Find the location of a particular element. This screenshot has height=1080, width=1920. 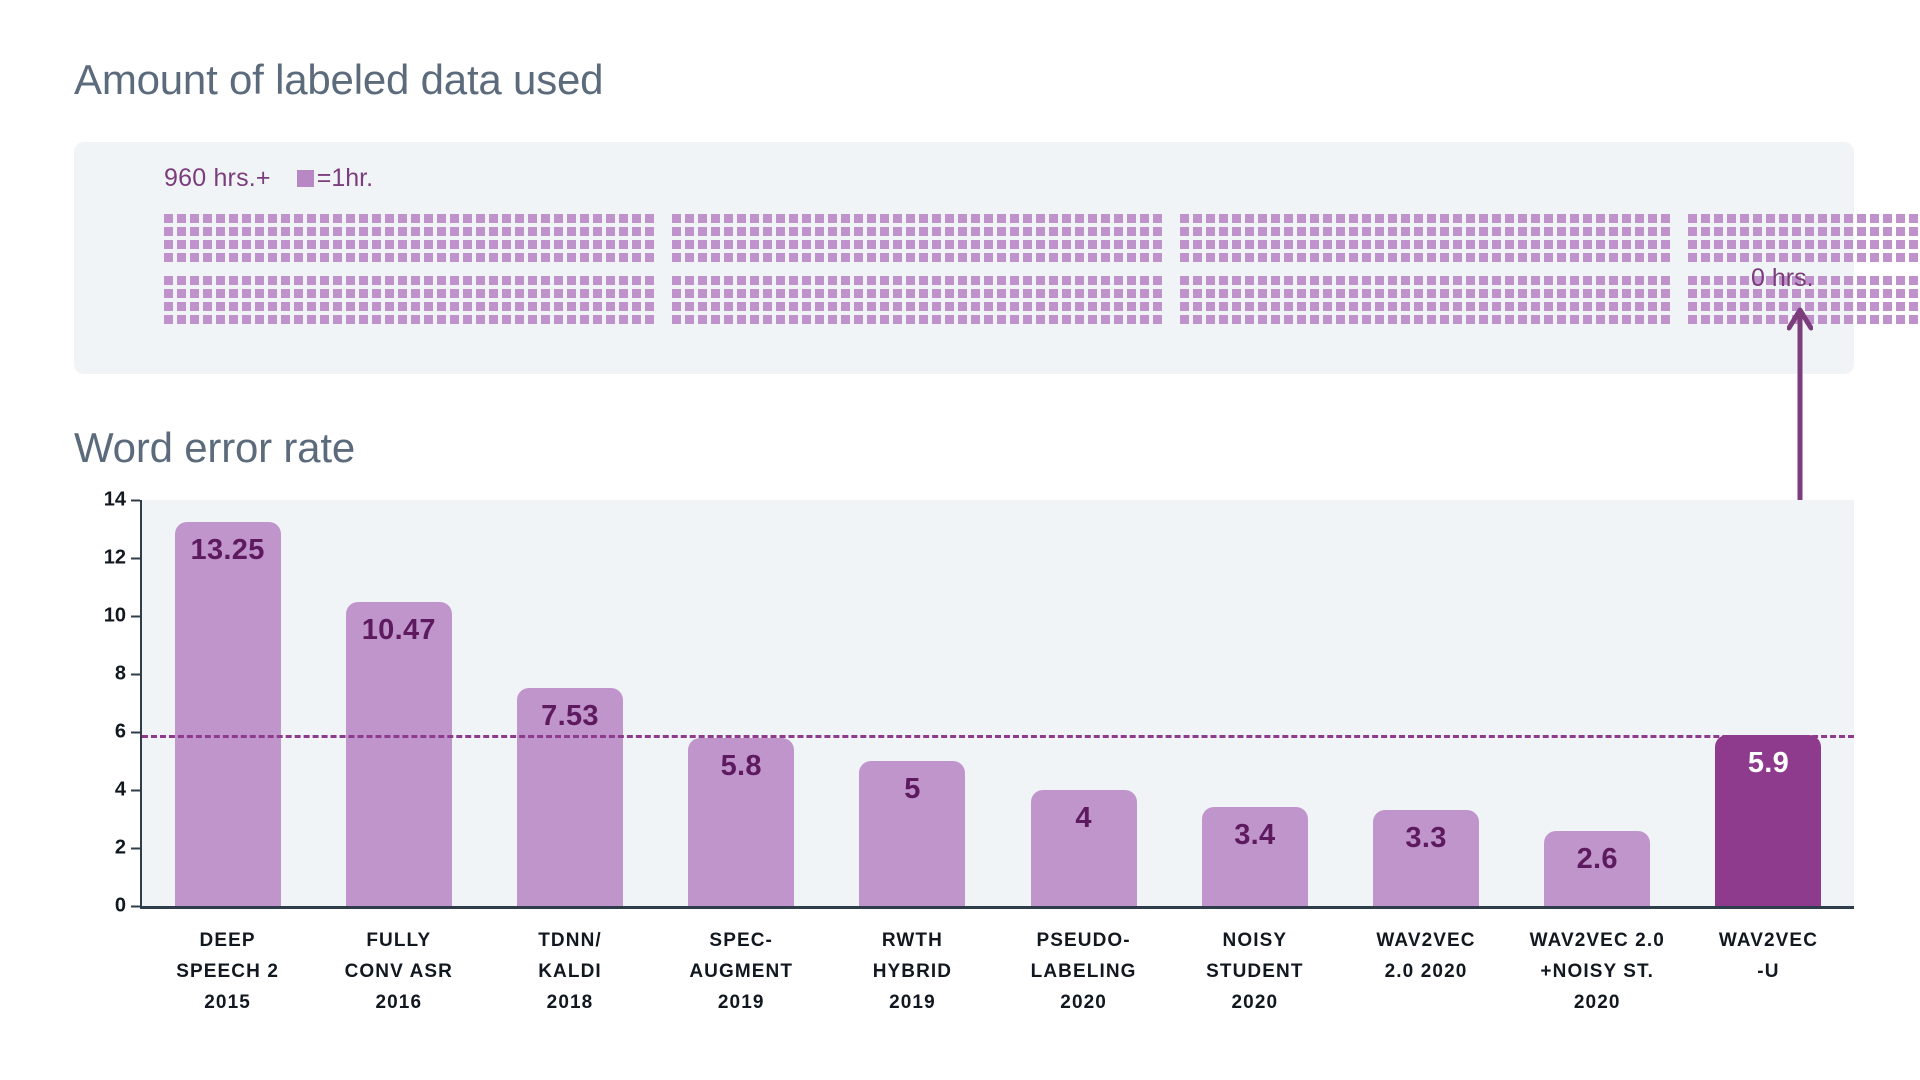

bar: 5 is located at coordinates (912, 833).